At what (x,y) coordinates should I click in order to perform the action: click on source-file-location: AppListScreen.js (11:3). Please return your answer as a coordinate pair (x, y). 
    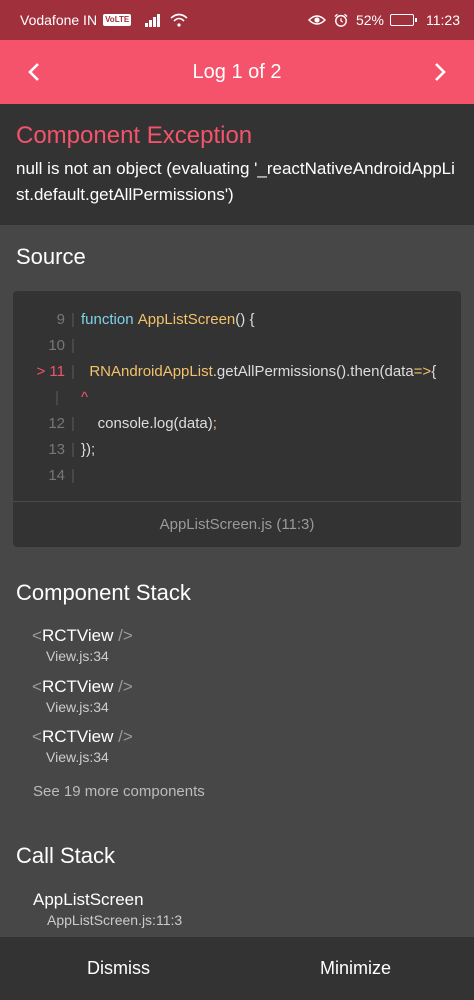
    Looking at the image, I should click on (237, 524).